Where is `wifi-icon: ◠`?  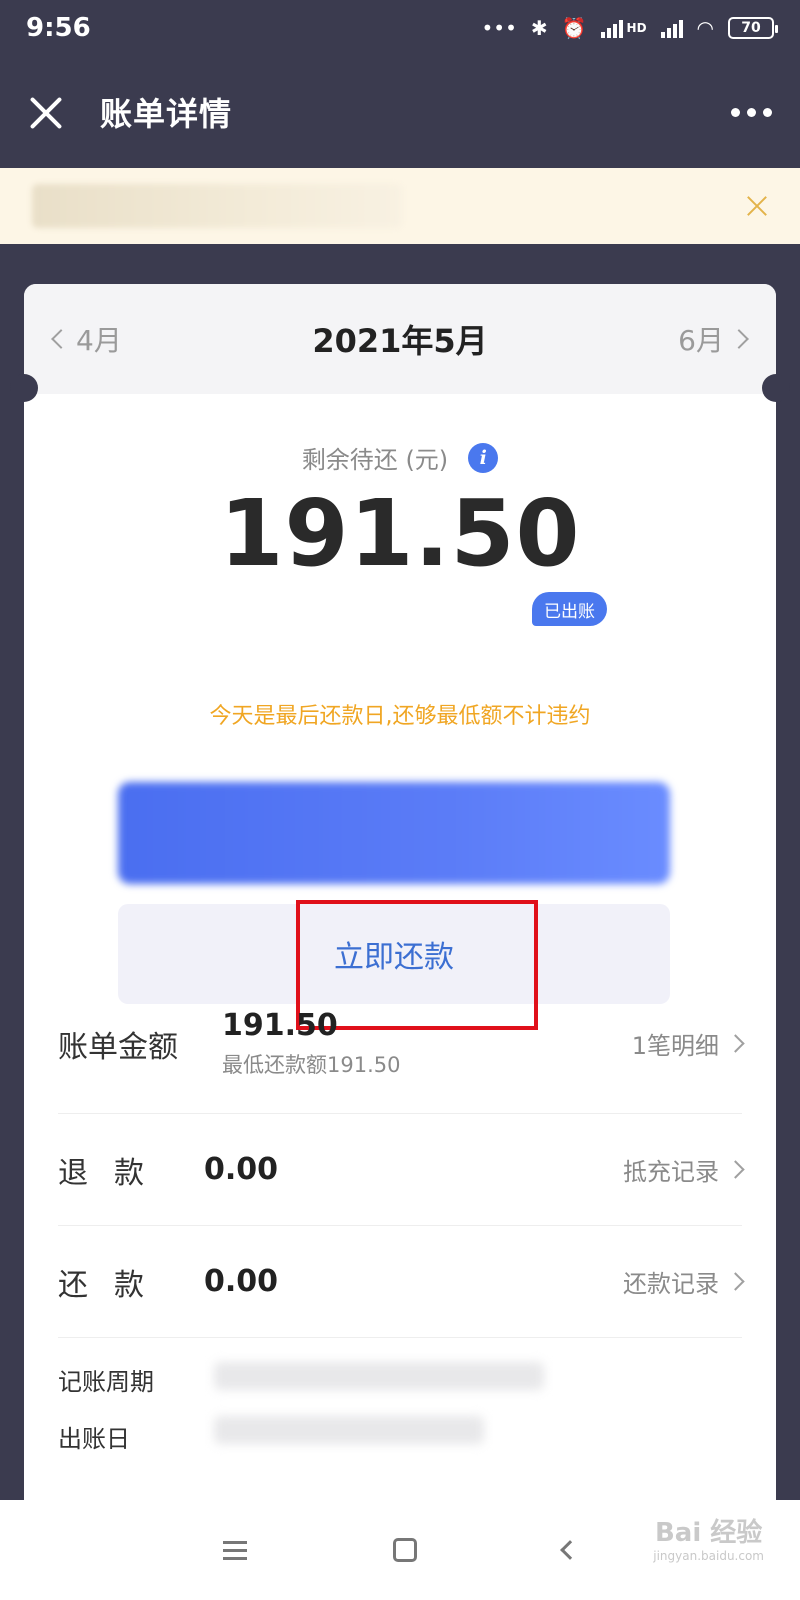
wifi-icon: ◠ is located at coordinates (705, 28).